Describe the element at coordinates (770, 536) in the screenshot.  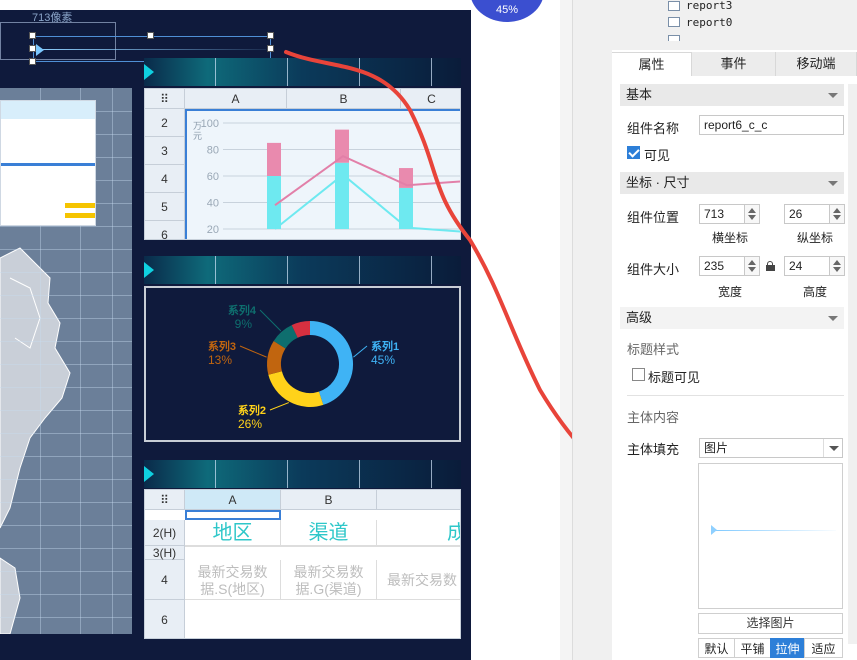
I see `image-preview` at that location.